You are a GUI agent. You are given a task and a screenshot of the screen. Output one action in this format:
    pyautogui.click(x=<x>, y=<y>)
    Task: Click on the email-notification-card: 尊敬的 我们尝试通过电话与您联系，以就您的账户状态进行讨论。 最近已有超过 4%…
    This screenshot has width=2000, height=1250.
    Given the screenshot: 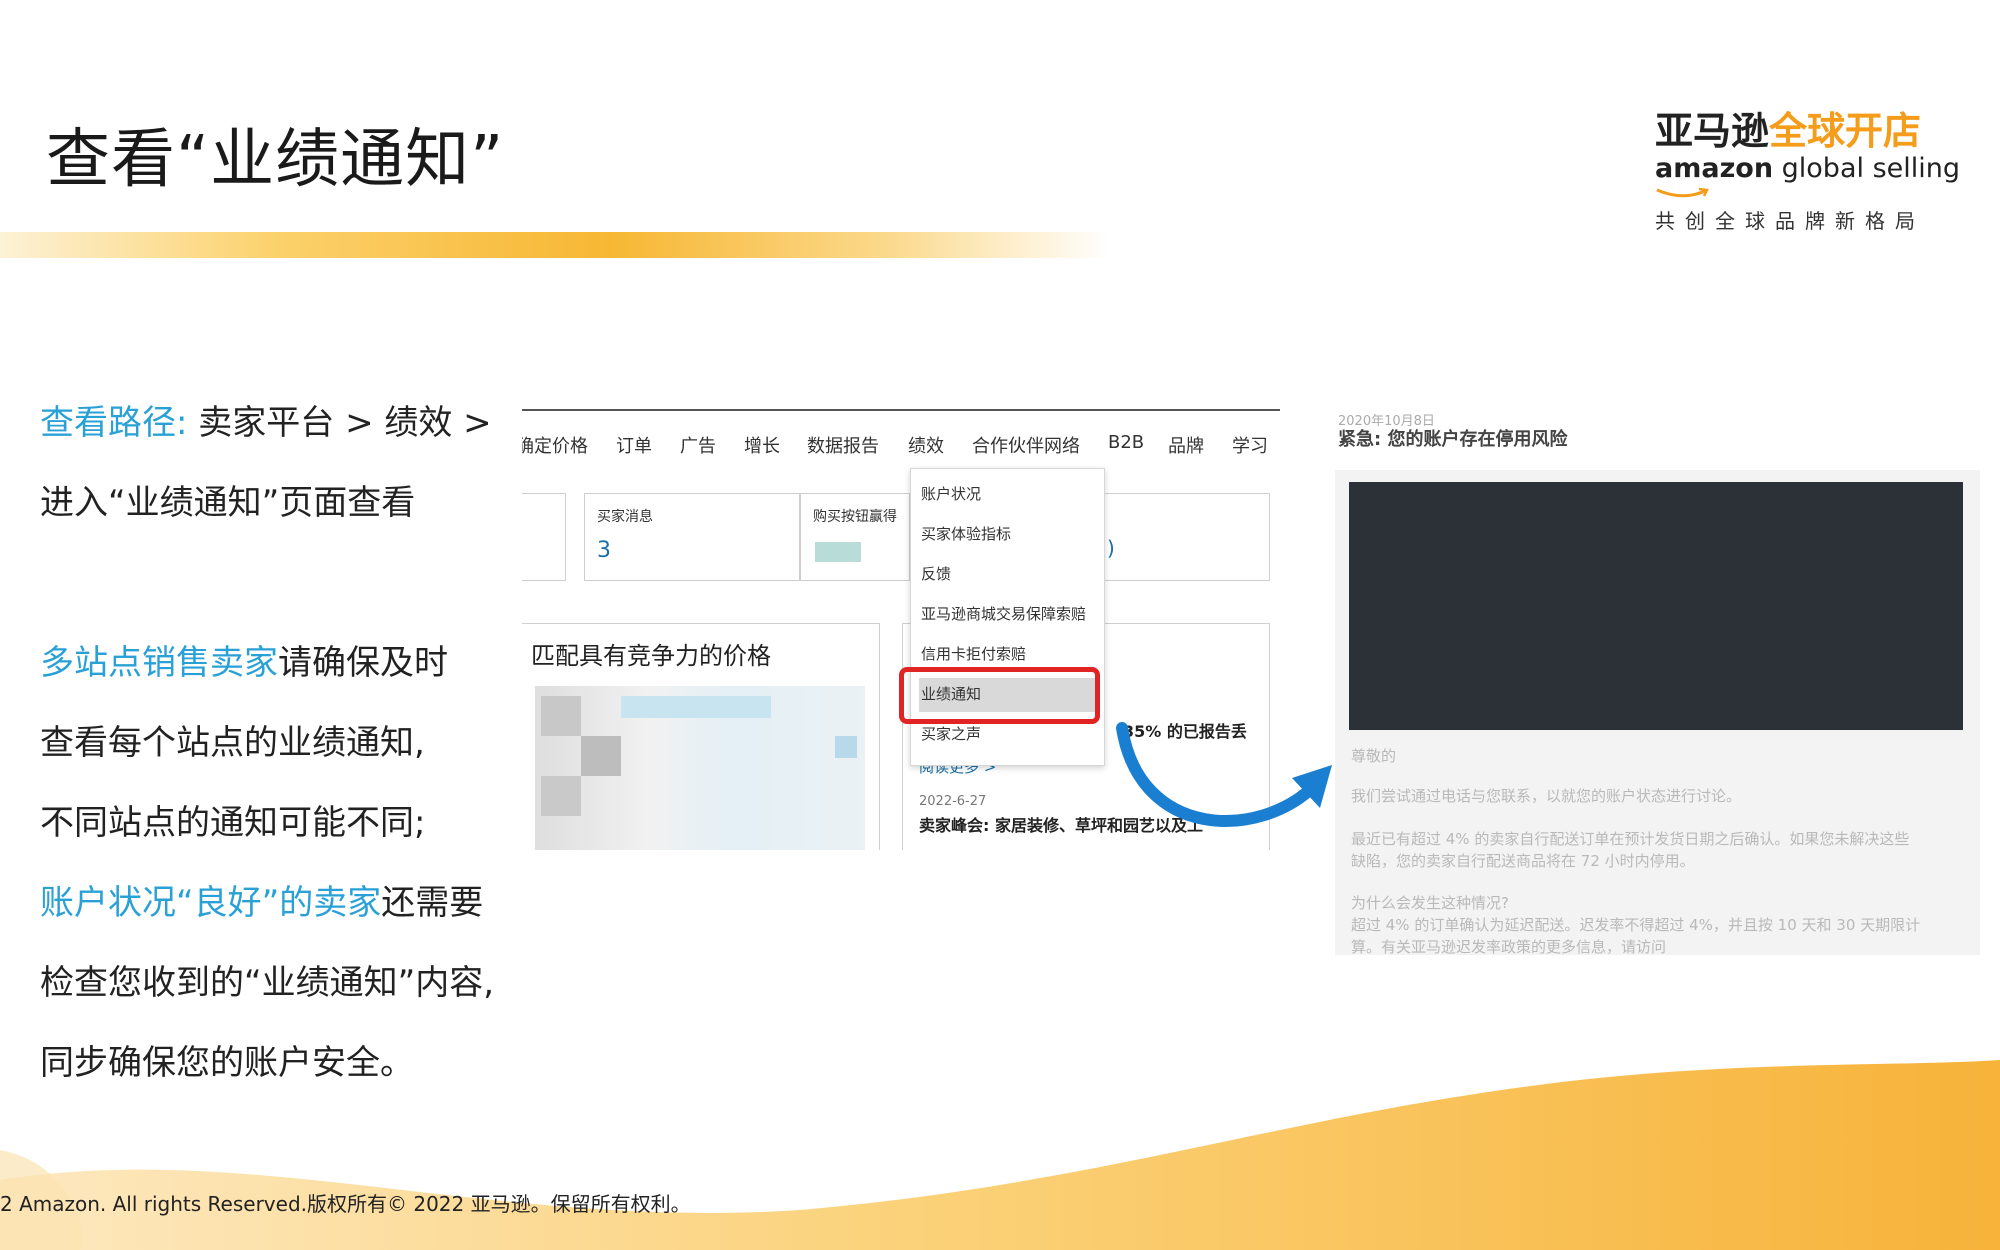 What is the action you would take?
    pyautogui.click(x=1657, y=713)
    